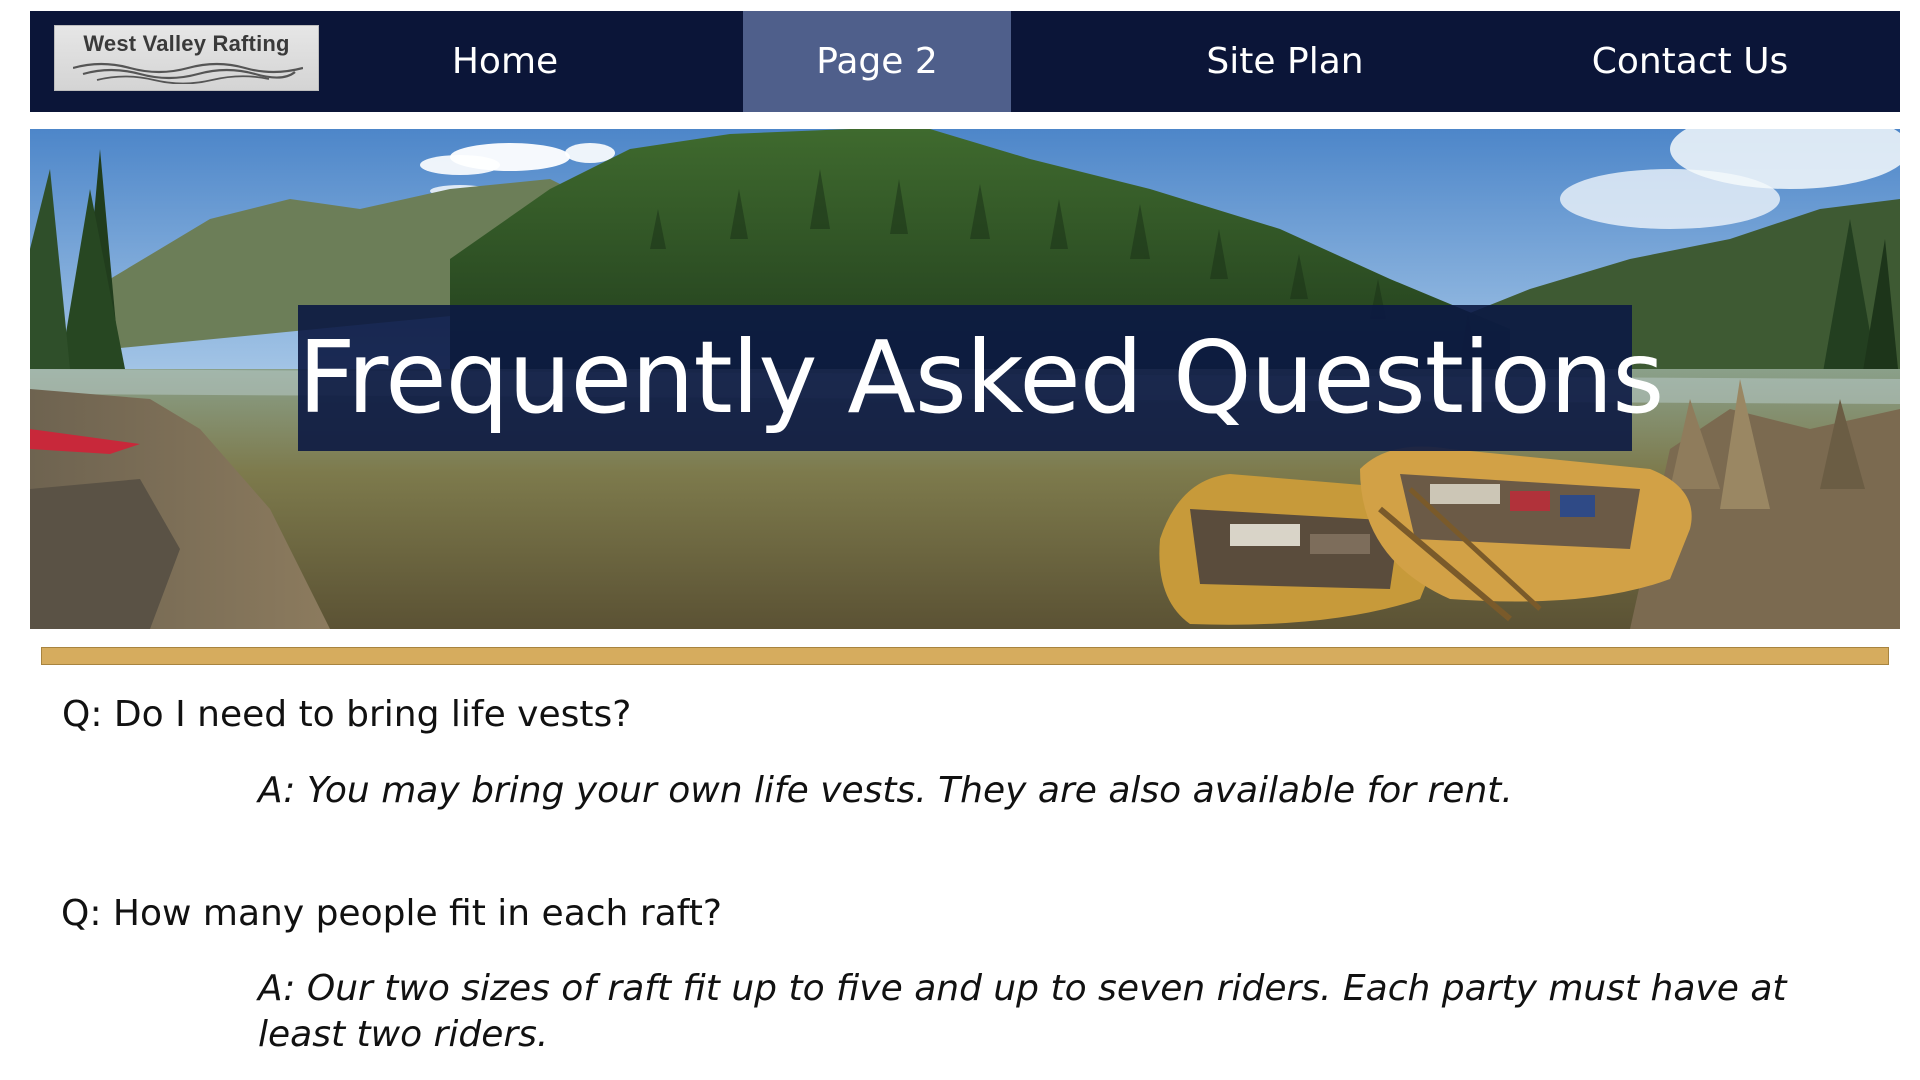 Image resolution: width=1920 pixels, height=1080 pixels. What do you see at coordinates (1690, 61) in the screenshot?
I see `nav-link-contact-us: Contact Us` at bounding box center [1690, 61].